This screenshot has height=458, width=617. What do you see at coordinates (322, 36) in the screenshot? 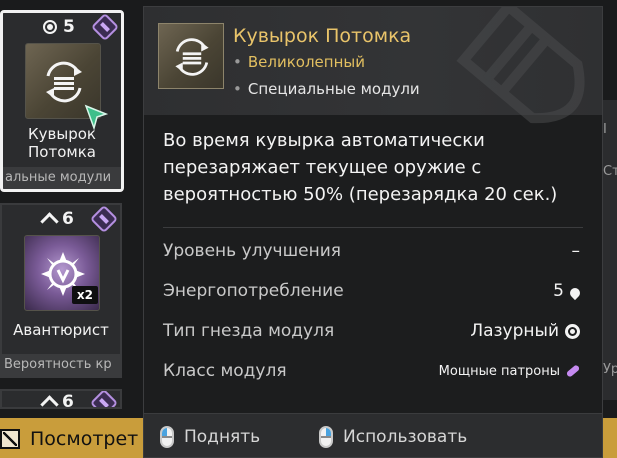
I see `module-title: Кувырок Потомка` at bounding box center [322, 36].